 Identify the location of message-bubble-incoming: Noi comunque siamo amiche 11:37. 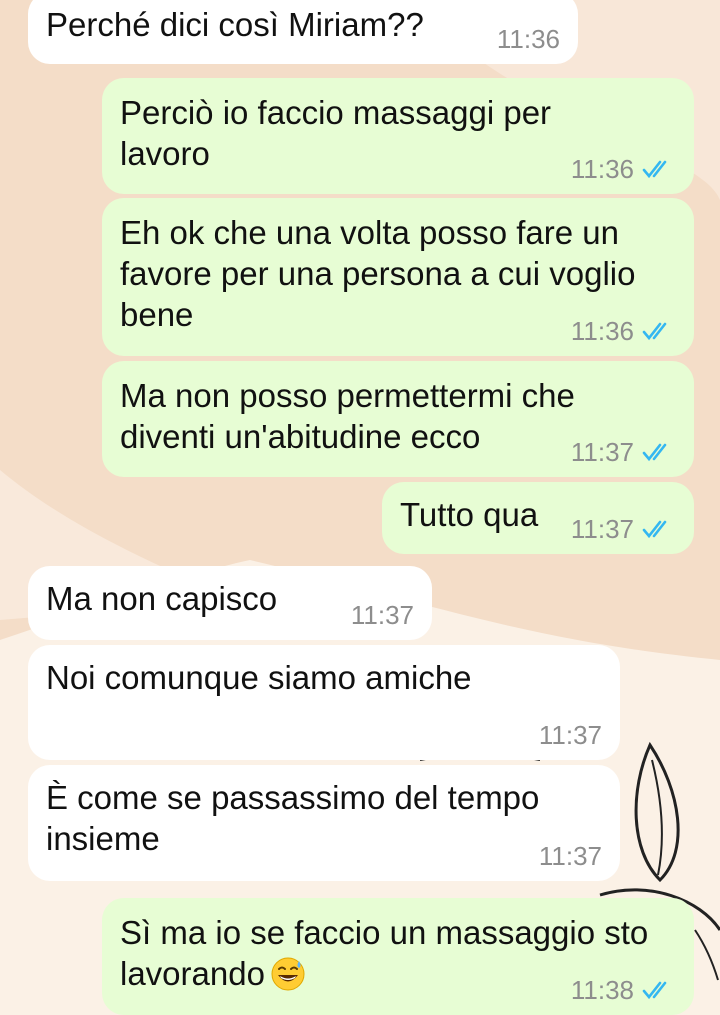
(324, 702).